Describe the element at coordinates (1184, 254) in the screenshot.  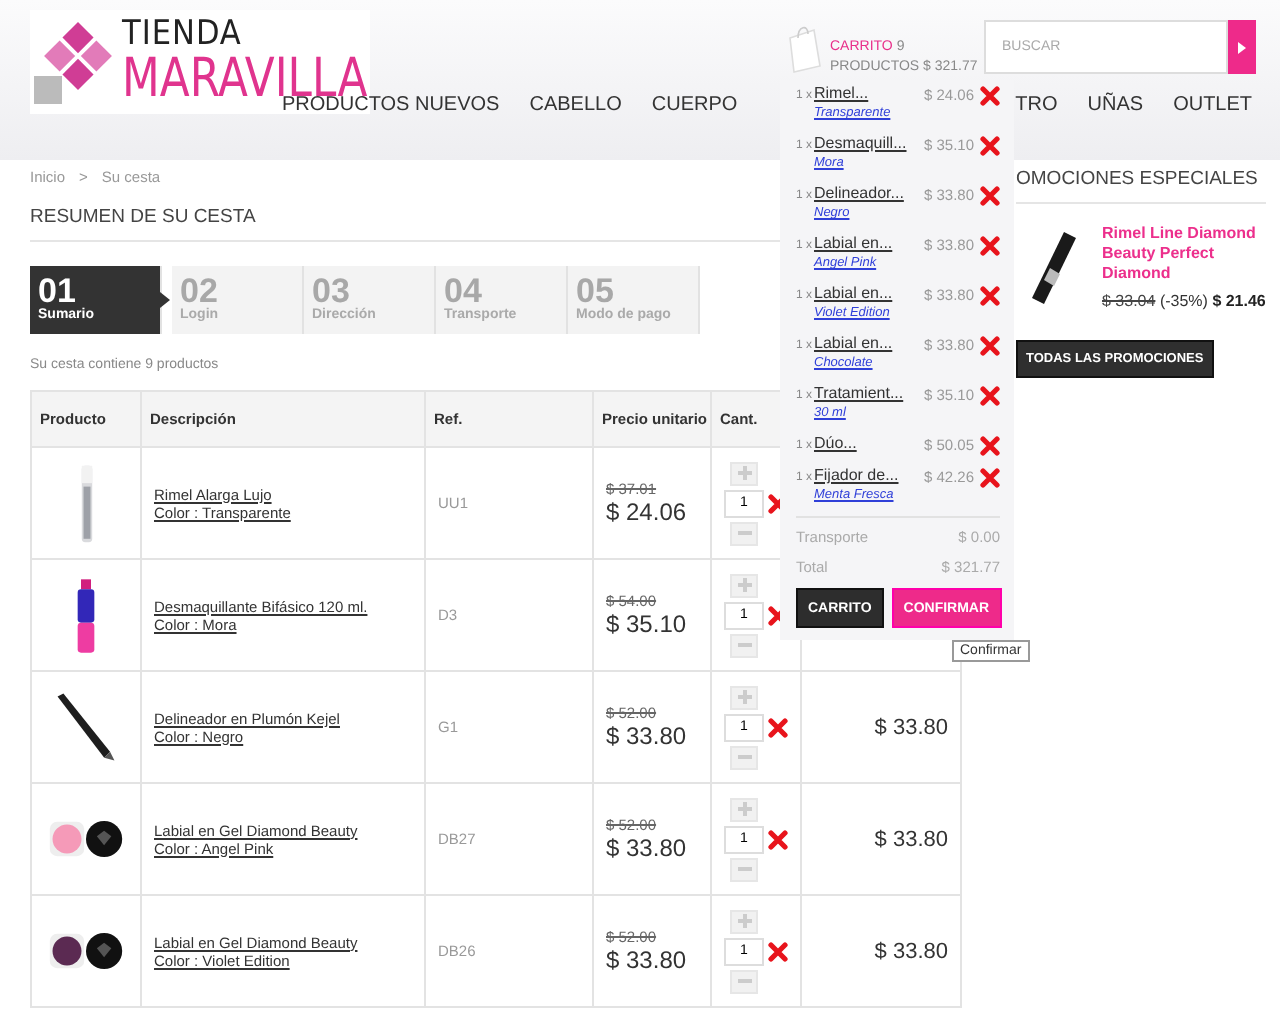
I see `promo-product-link: Rimel Line Diamond Beauty Perfect Diamond` at that location.